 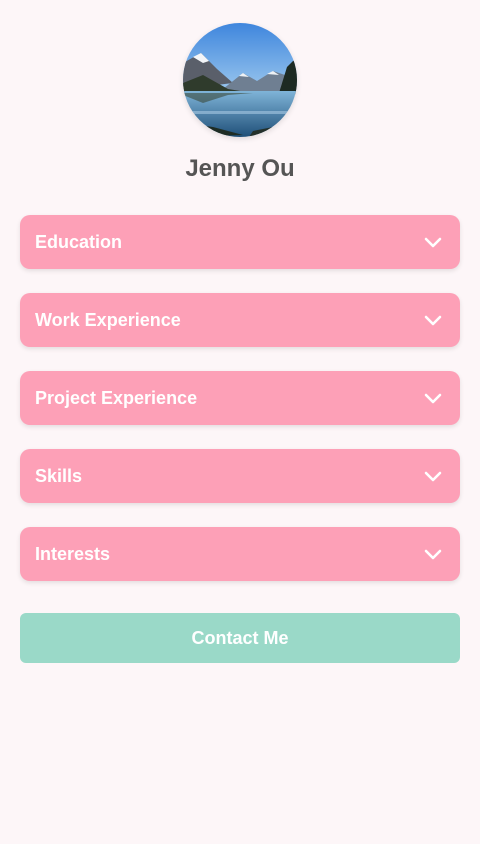 I want to click on profile-name: Jenny Ou, so click(x=240, y=168).